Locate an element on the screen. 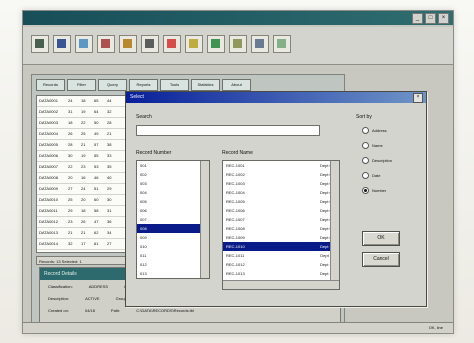 This screenshot has height=343, width=474. list-item: REC-1007 Dept 07 is located at coordinates (281, 219).